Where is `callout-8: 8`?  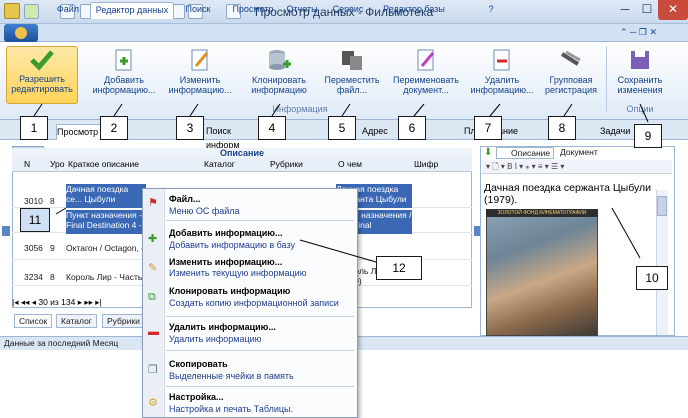 callout-8: 8 is located at coordinates (562, 128).